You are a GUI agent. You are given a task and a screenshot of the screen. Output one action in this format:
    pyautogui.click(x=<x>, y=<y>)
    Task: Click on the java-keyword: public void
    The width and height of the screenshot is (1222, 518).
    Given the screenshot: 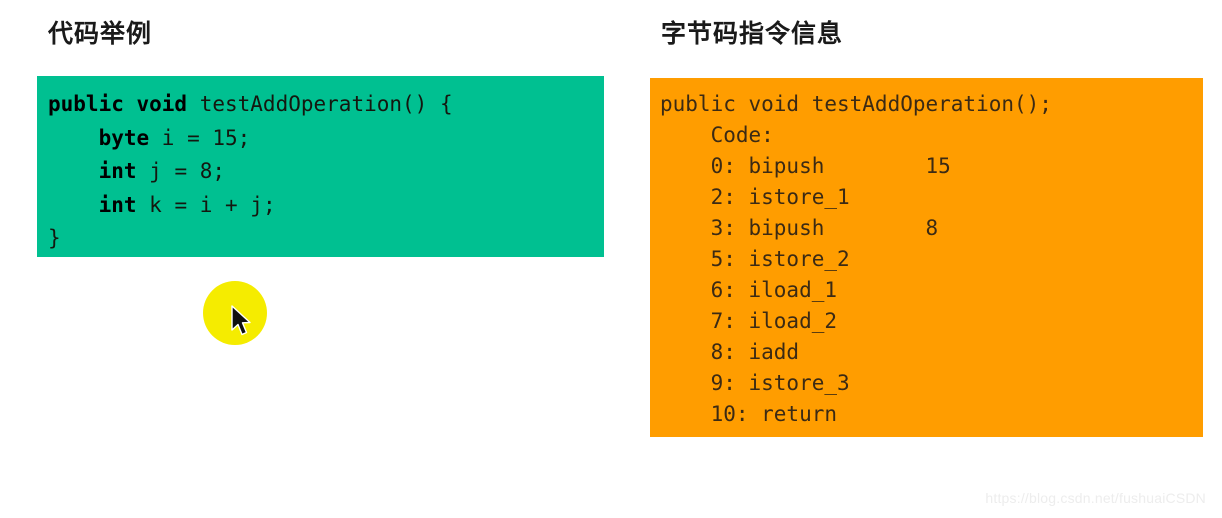 What is the action you would take?
    pyautogui.click(x=118, y=104)
    